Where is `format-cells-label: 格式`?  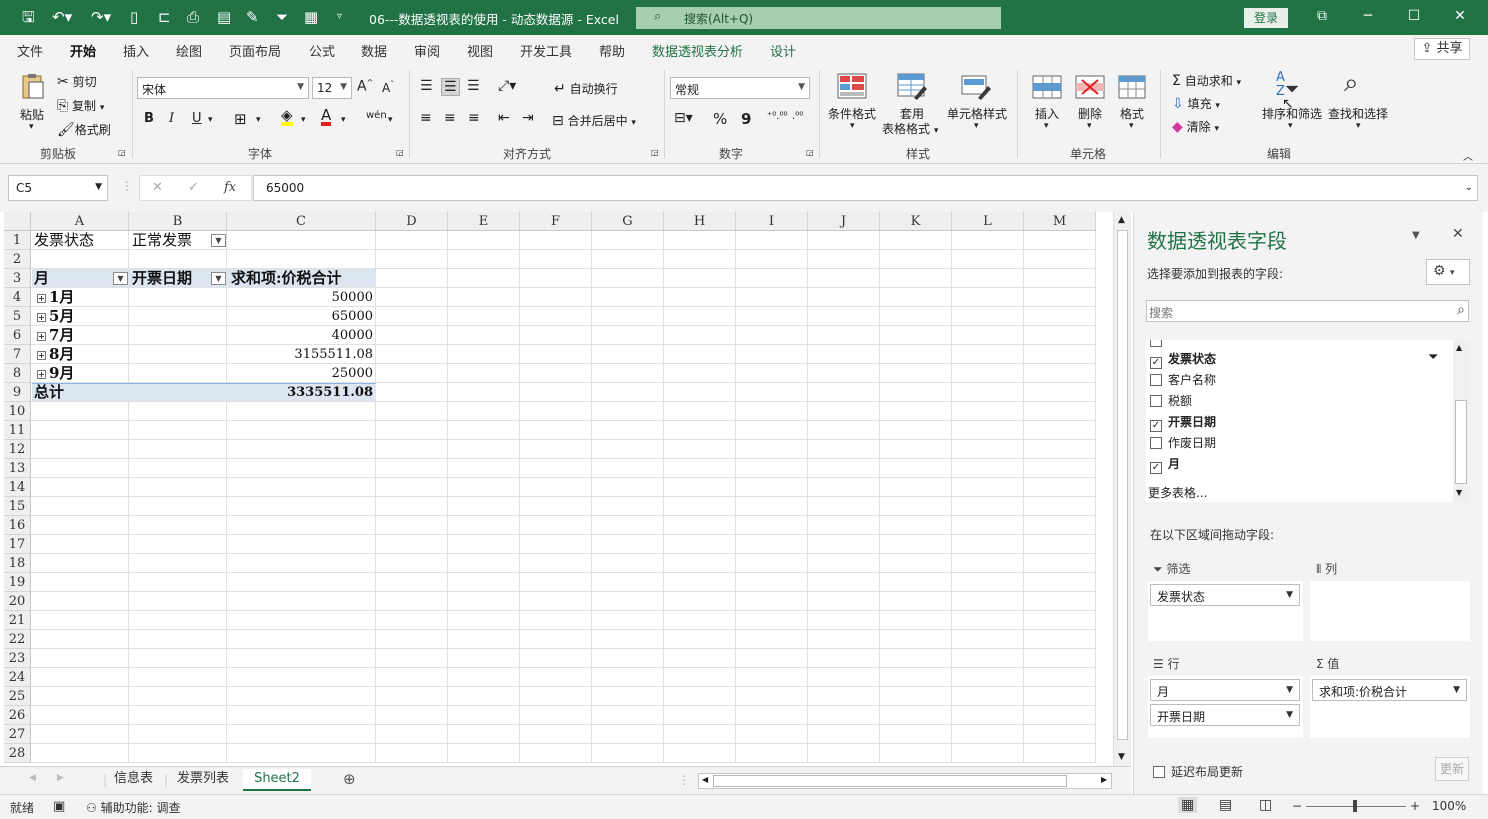
format-cells-label: 格式 is located at coordinates (1132, 113).